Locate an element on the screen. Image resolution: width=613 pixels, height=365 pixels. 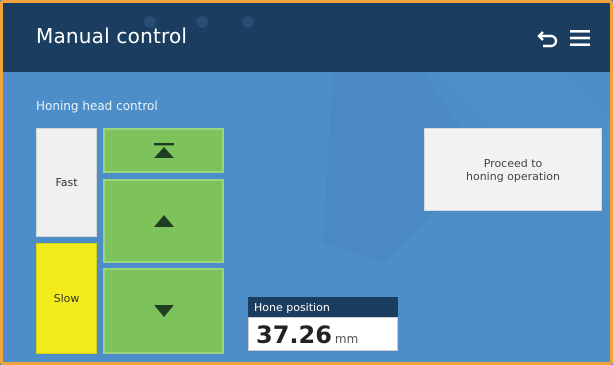
fast-label: Fast is located at coordinates (66, 182).